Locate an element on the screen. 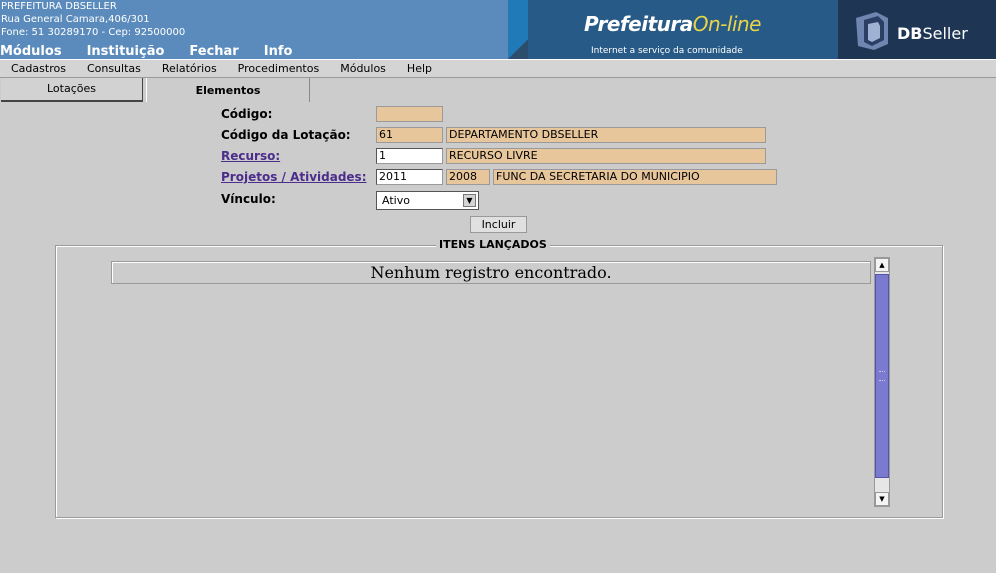 The width and height of the screenshot is (996, 573). tab-elementos: Elementos is located at coordinates (228, 90).